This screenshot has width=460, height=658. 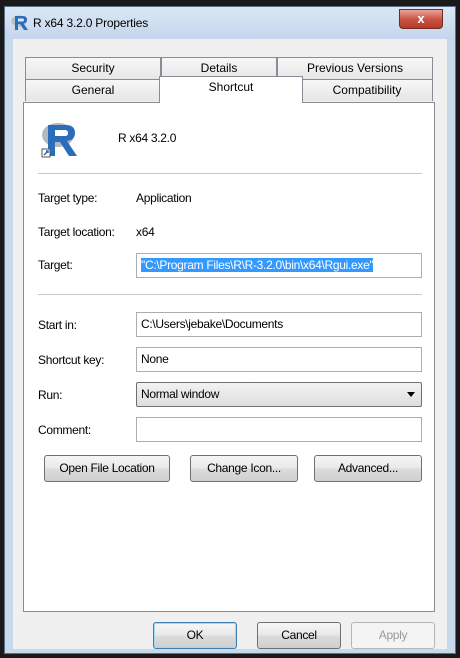 What do you see at coordinates (55, 265) in the screenshot?
I see `target-label: Target:` at bounding box center [55, 265].